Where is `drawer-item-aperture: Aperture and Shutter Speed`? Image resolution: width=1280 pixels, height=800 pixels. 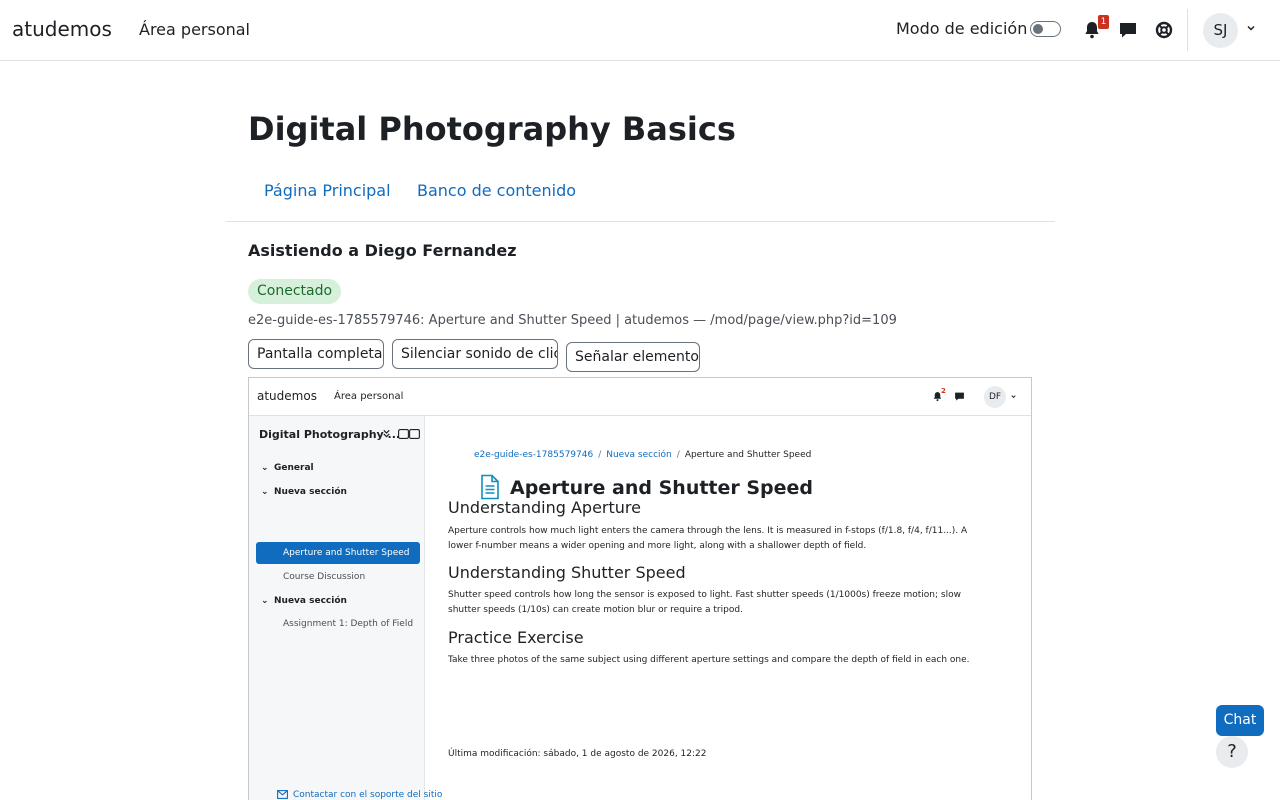
drawer-item-aperture: Aperture and Shutter Speed is located at coordinates (338, 553).